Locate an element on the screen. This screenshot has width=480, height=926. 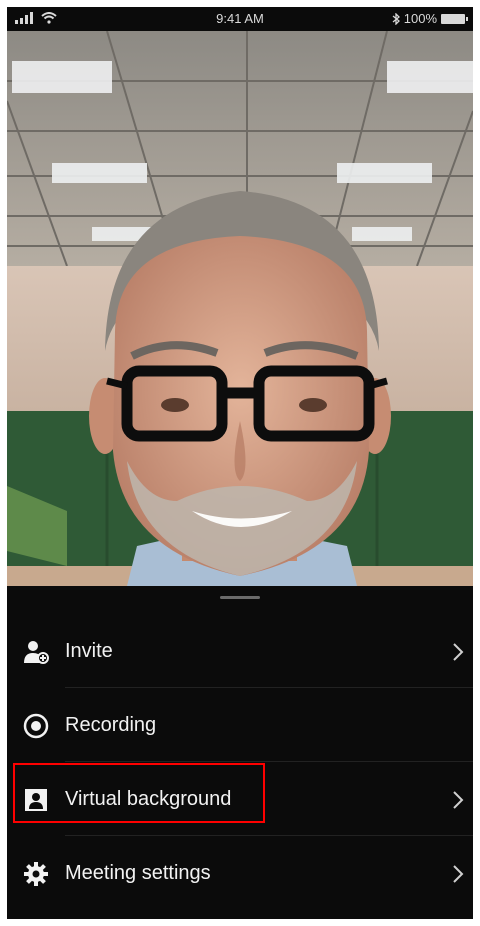
menu-item-label: Invite is located at coordinates (89, 651).